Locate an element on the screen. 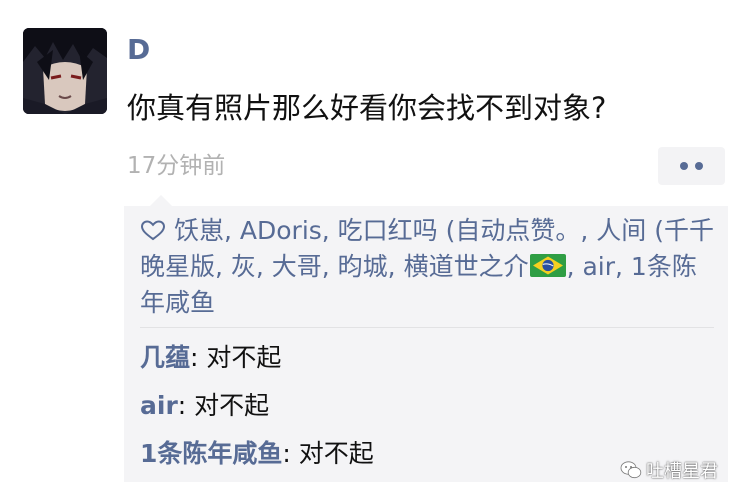 Image resolution: width=750 pixels, height=504 pixels. comment-author: 1条陈年咸鱼 is located at coordinates (211, 453).